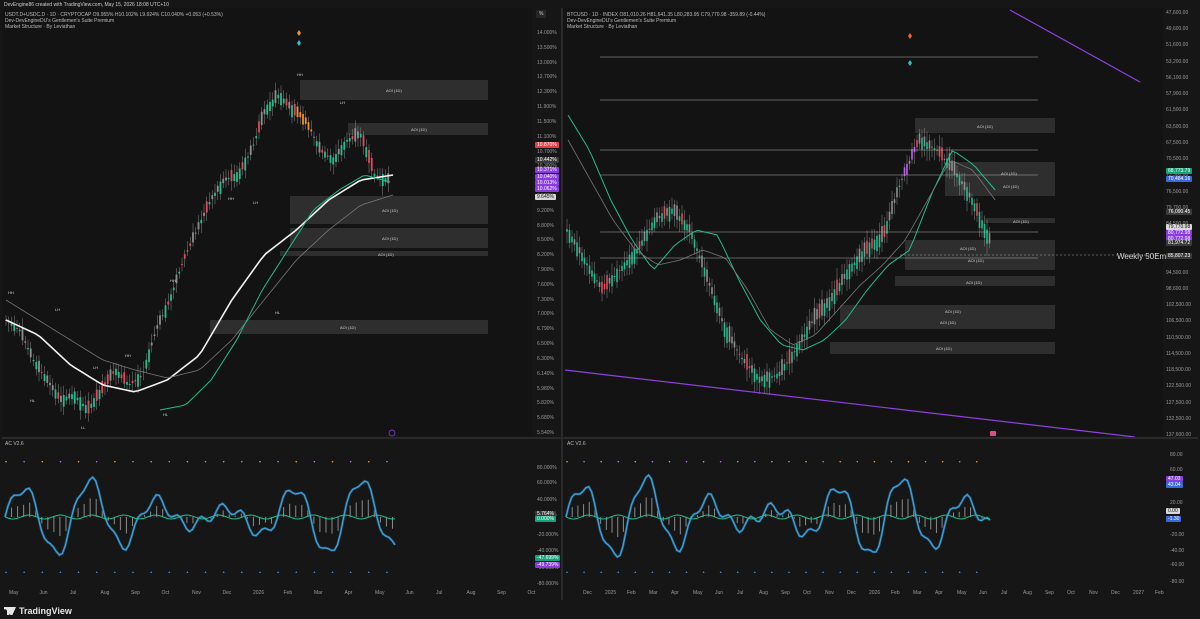 This screenshot has width=1200, height=619. What do you see at coordinates (851, 593) in the screenshot?
I see `time-axis-label: Dec` at bounding box center [851, 593].